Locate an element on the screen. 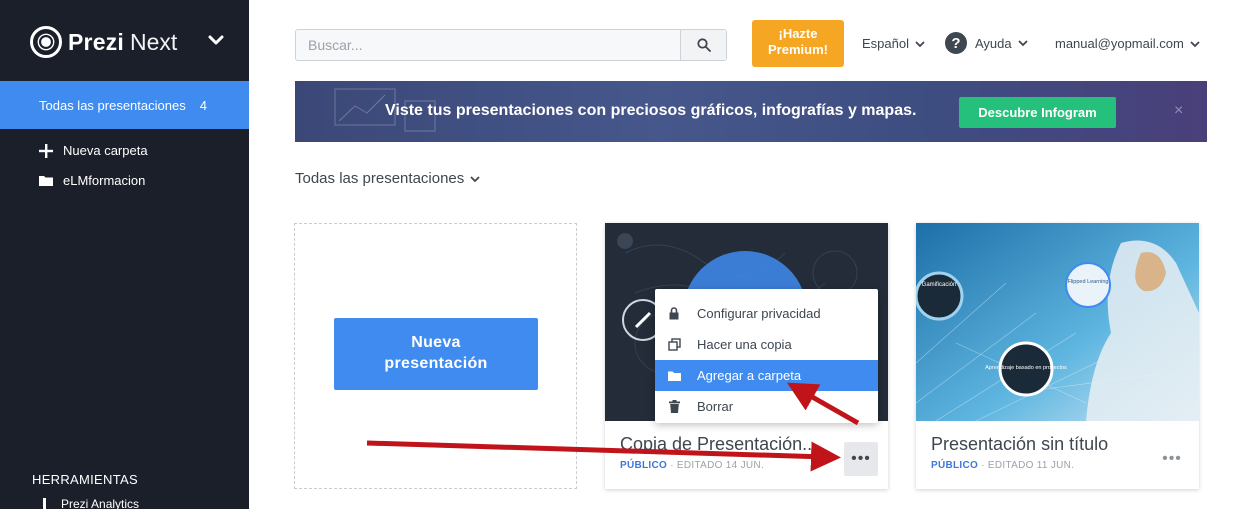 Image resolution: width=1249 pixels, height=509 pixels. menu-item-add-to-folder: Agregar a carpeta is located at coordinates (766, 375).